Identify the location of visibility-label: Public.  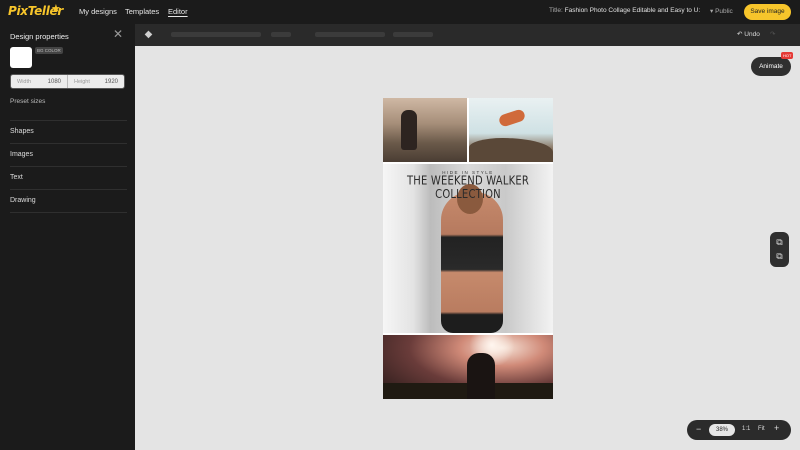
(724, 11).